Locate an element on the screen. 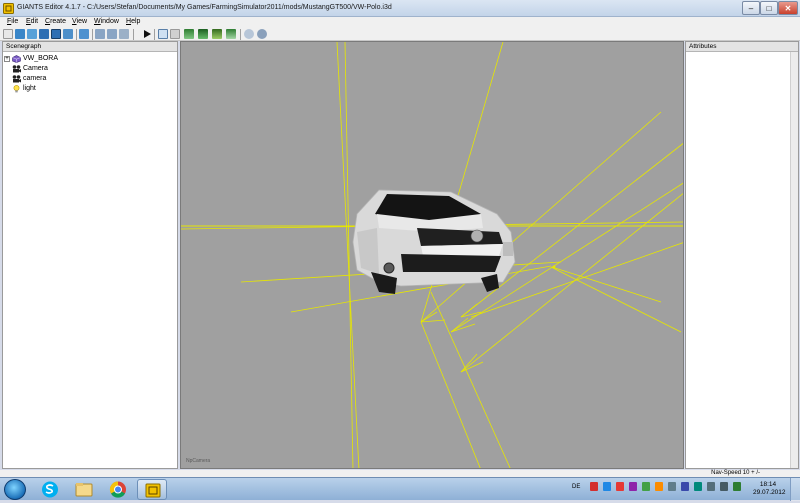 The image size is (800, 503). giants-editor-icon is located at coordinates (153, 490).